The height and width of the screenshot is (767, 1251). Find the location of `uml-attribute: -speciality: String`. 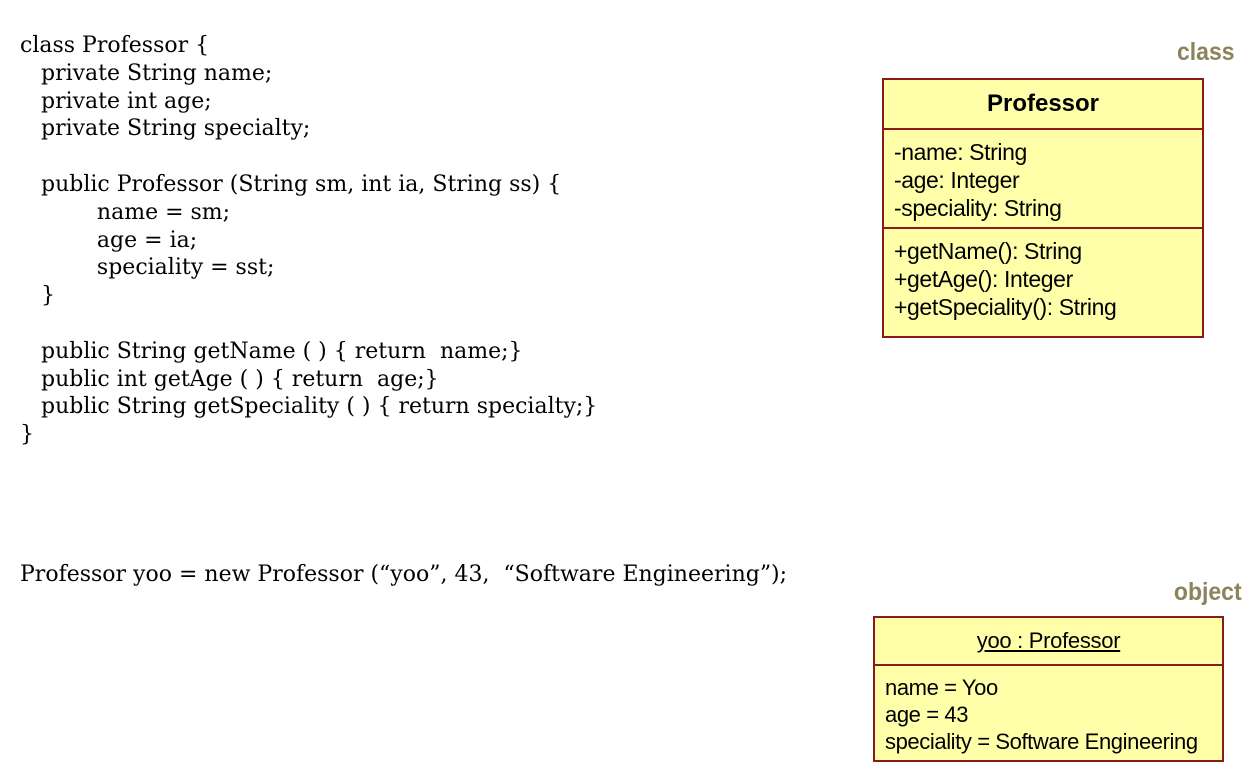

uml-attribute: -speciality: String is located at coordinates (978, 208).